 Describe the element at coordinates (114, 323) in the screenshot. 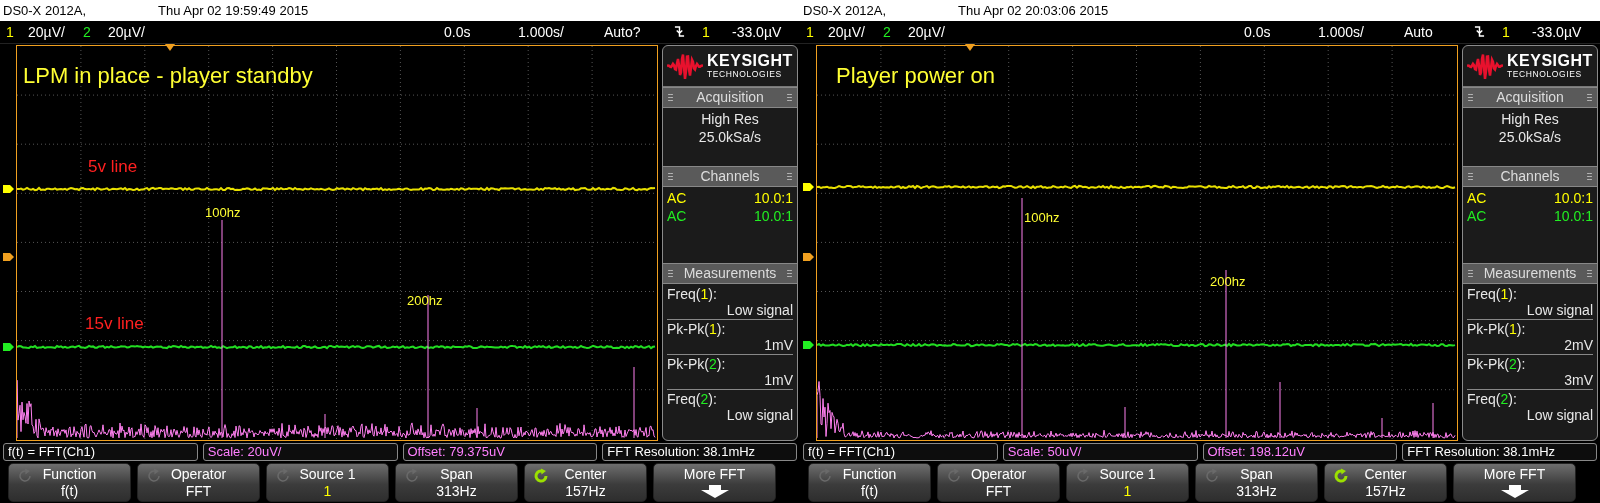

I see `trace-label: 15v line` at that location.